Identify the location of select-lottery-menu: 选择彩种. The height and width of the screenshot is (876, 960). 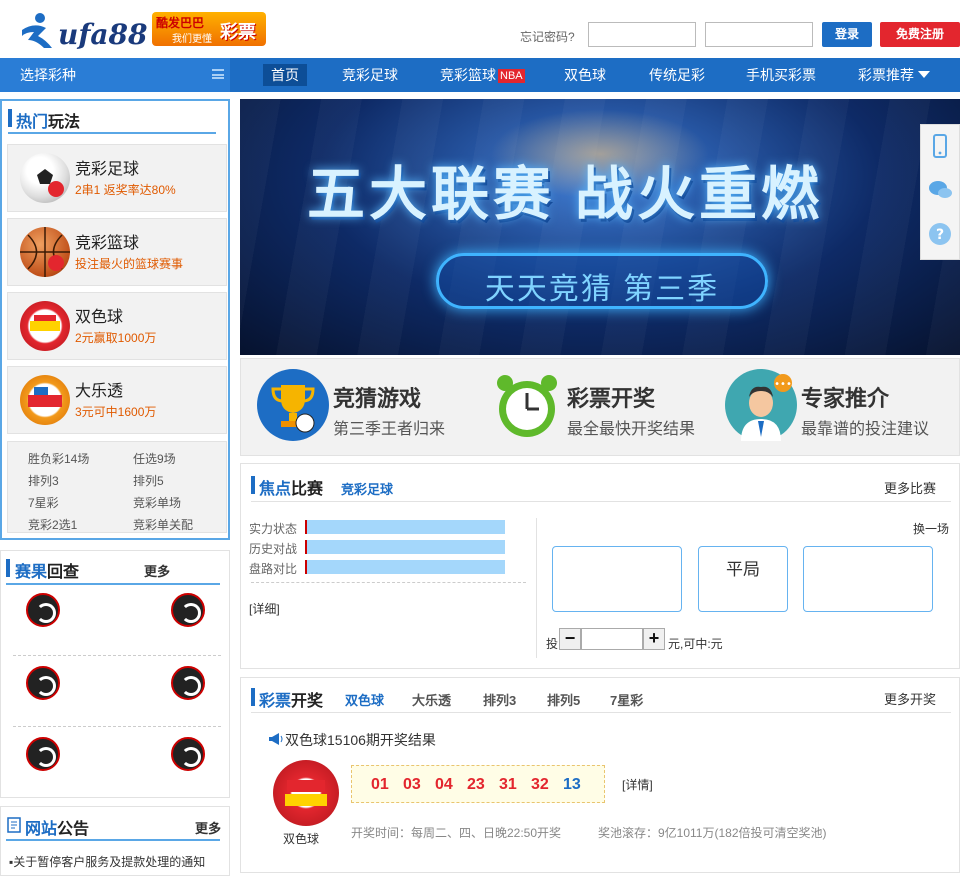
(115, 75).